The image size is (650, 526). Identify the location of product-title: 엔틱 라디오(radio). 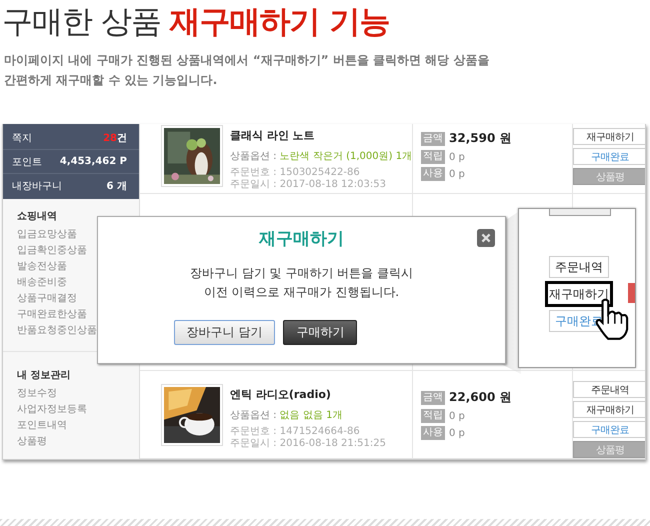
(280, 394).